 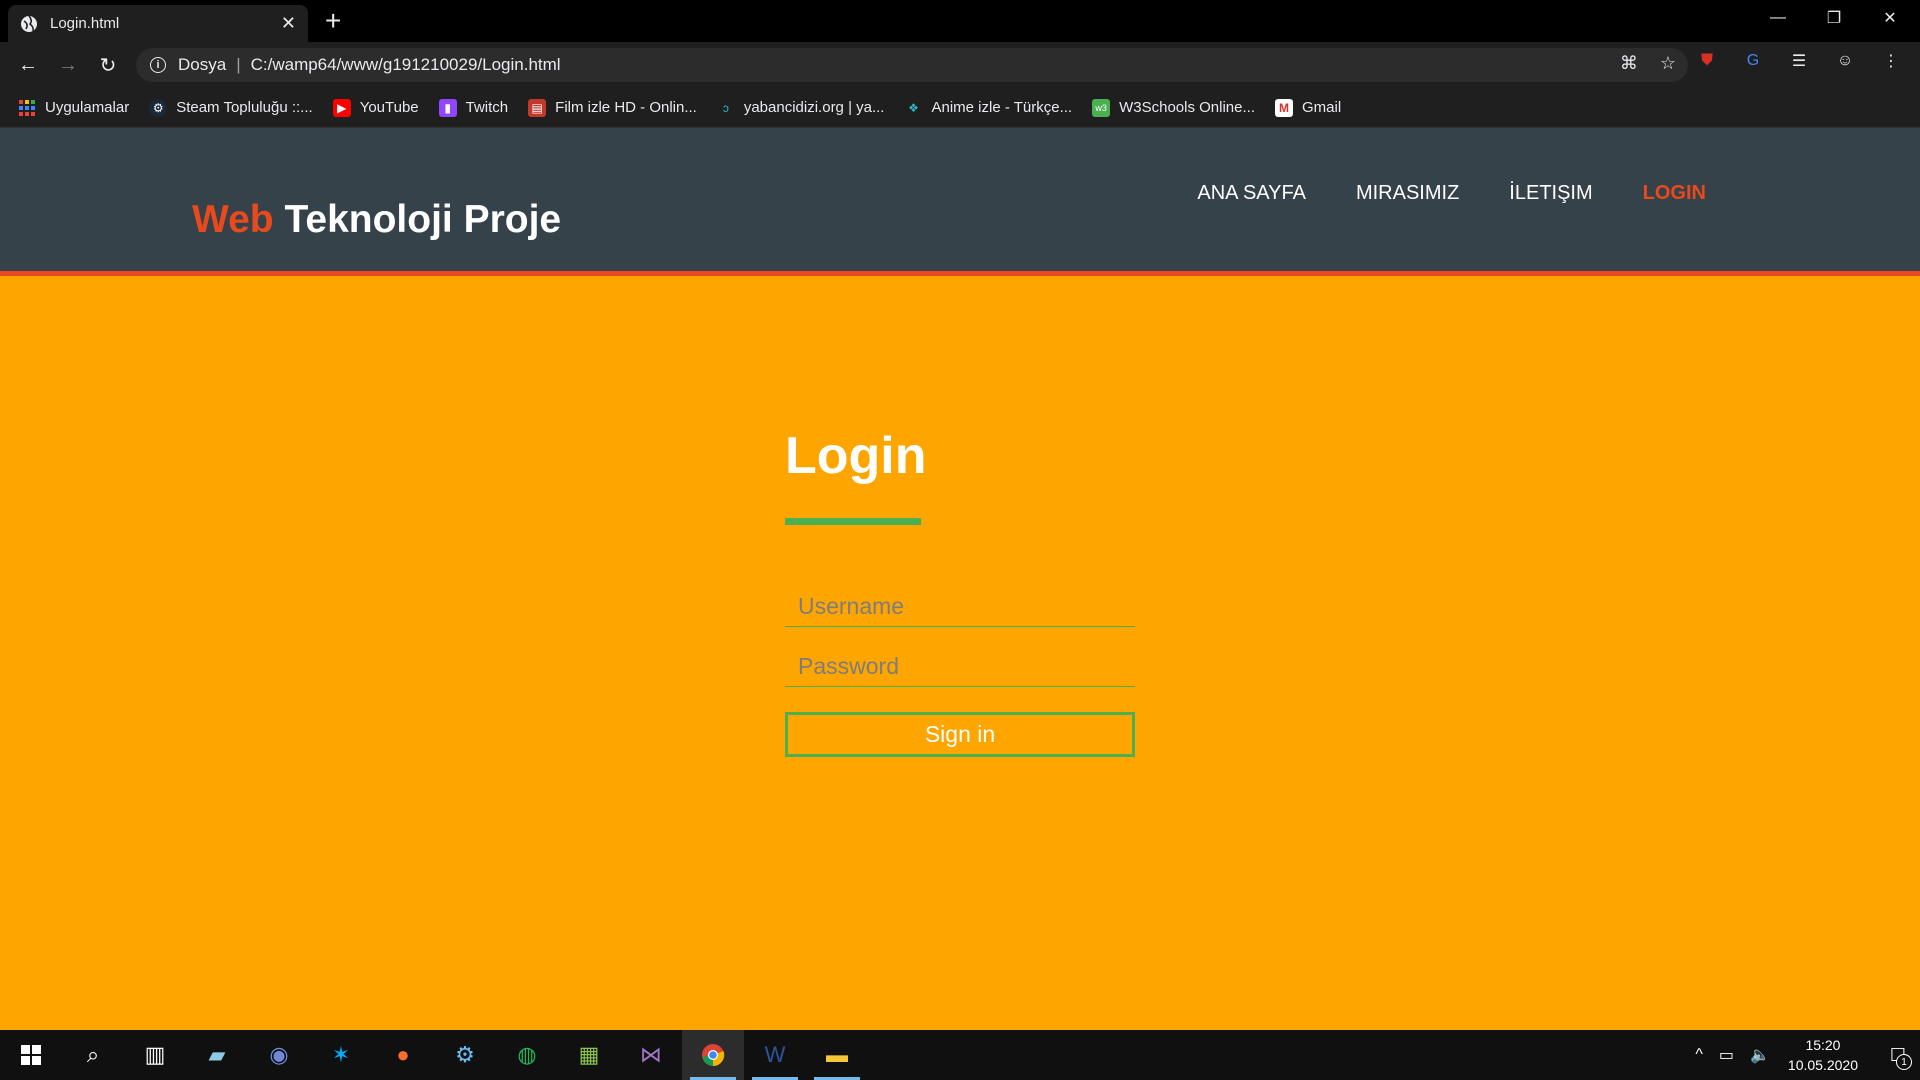 I want to click on extensions-area: ⛊ G ☰ ☺ ⋮, so click(x=1799, y=61).